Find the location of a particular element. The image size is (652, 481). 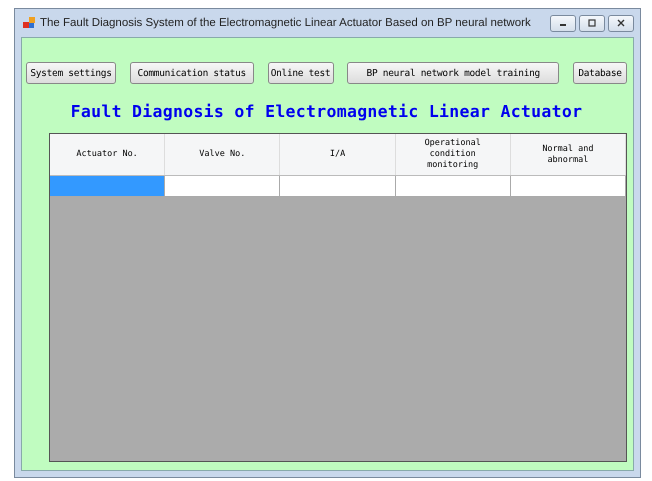

toolbar-button: BP neural network model training is located at coordinates (453, 73).